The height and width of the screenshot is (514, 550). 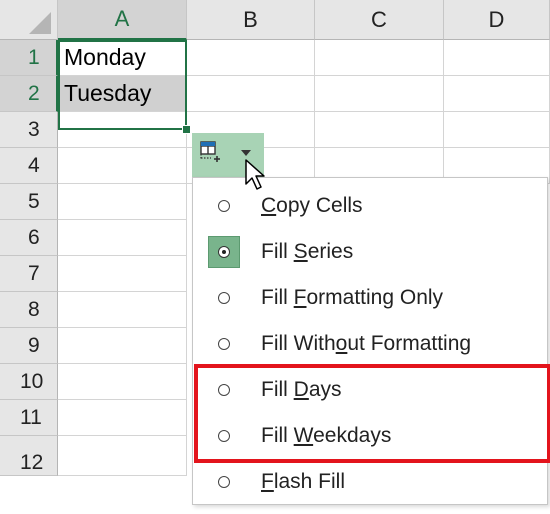 I want to click on column-header-c: C, so click(x=379, y=20).